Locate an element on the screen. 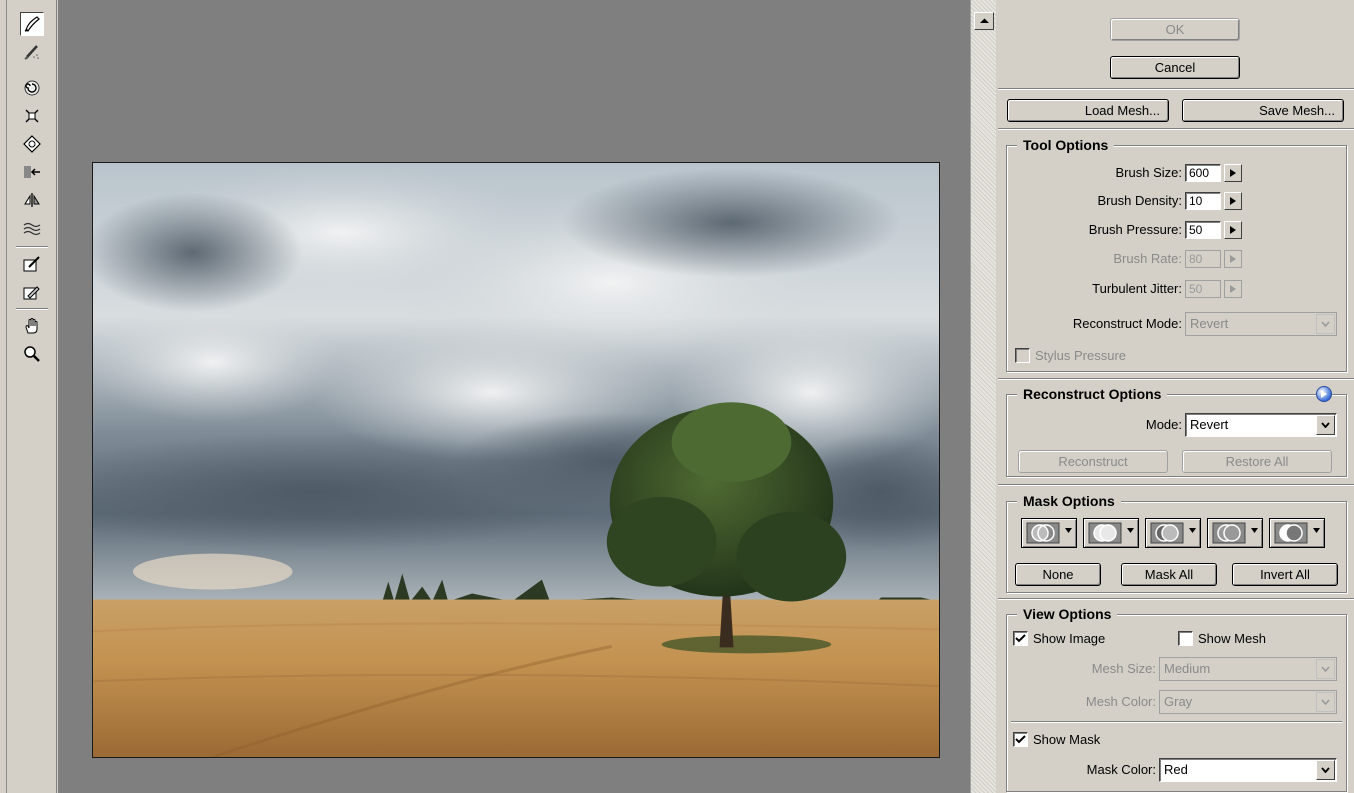  view-options-divider is located at coordinates (1176, 722).